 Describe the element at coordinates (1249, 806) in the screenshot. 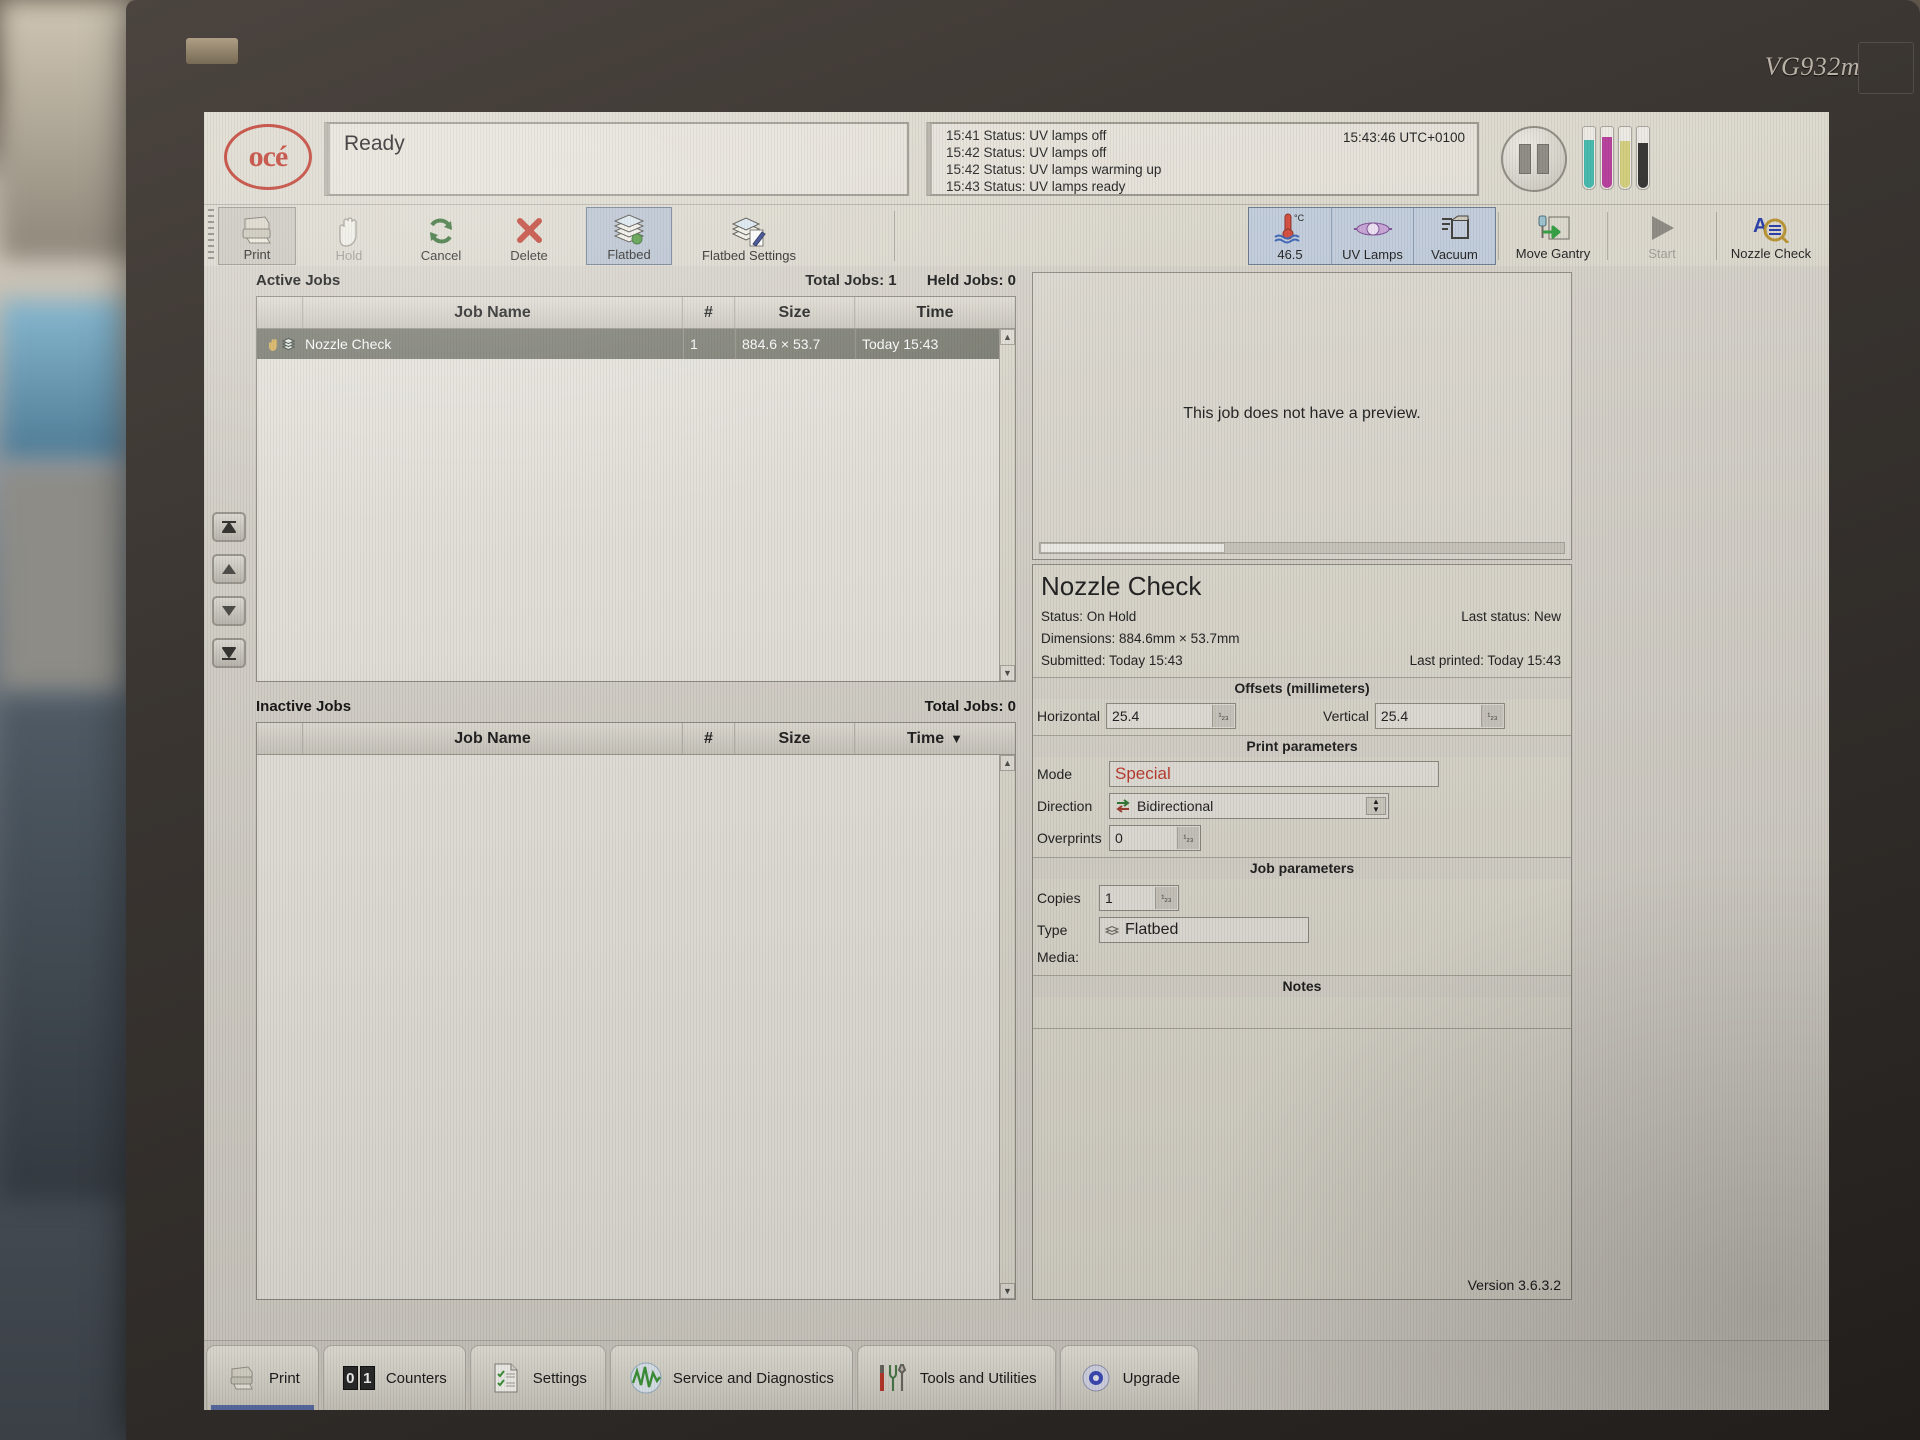

I see `direction-select: Bidirectional ▲ ▼` at that location.